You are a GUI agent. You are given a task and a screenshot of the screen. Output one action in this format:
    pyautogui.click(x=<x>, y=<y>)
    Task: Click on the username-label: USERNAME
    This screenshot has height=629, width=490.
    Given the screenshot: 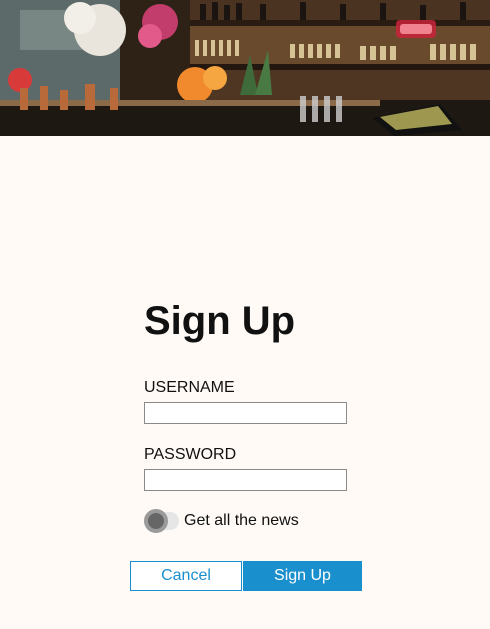 What is the action you would take?
    pyautogui.click(x=189, y=387)
    